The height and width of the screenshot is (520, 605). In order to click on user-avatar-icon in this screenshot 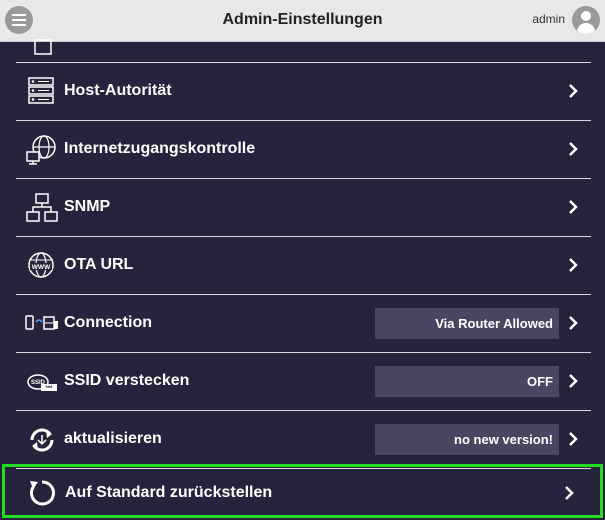, I will do `click(586, 20)`.